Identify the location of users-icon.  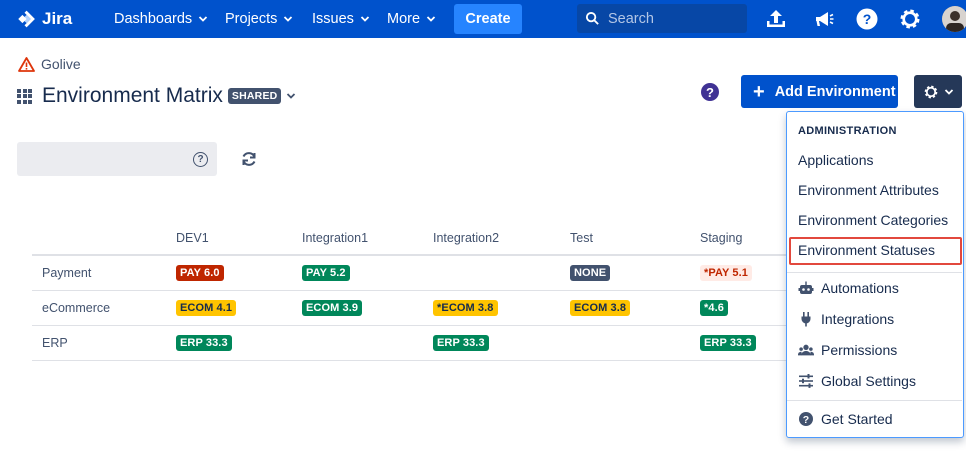
(806, 350).